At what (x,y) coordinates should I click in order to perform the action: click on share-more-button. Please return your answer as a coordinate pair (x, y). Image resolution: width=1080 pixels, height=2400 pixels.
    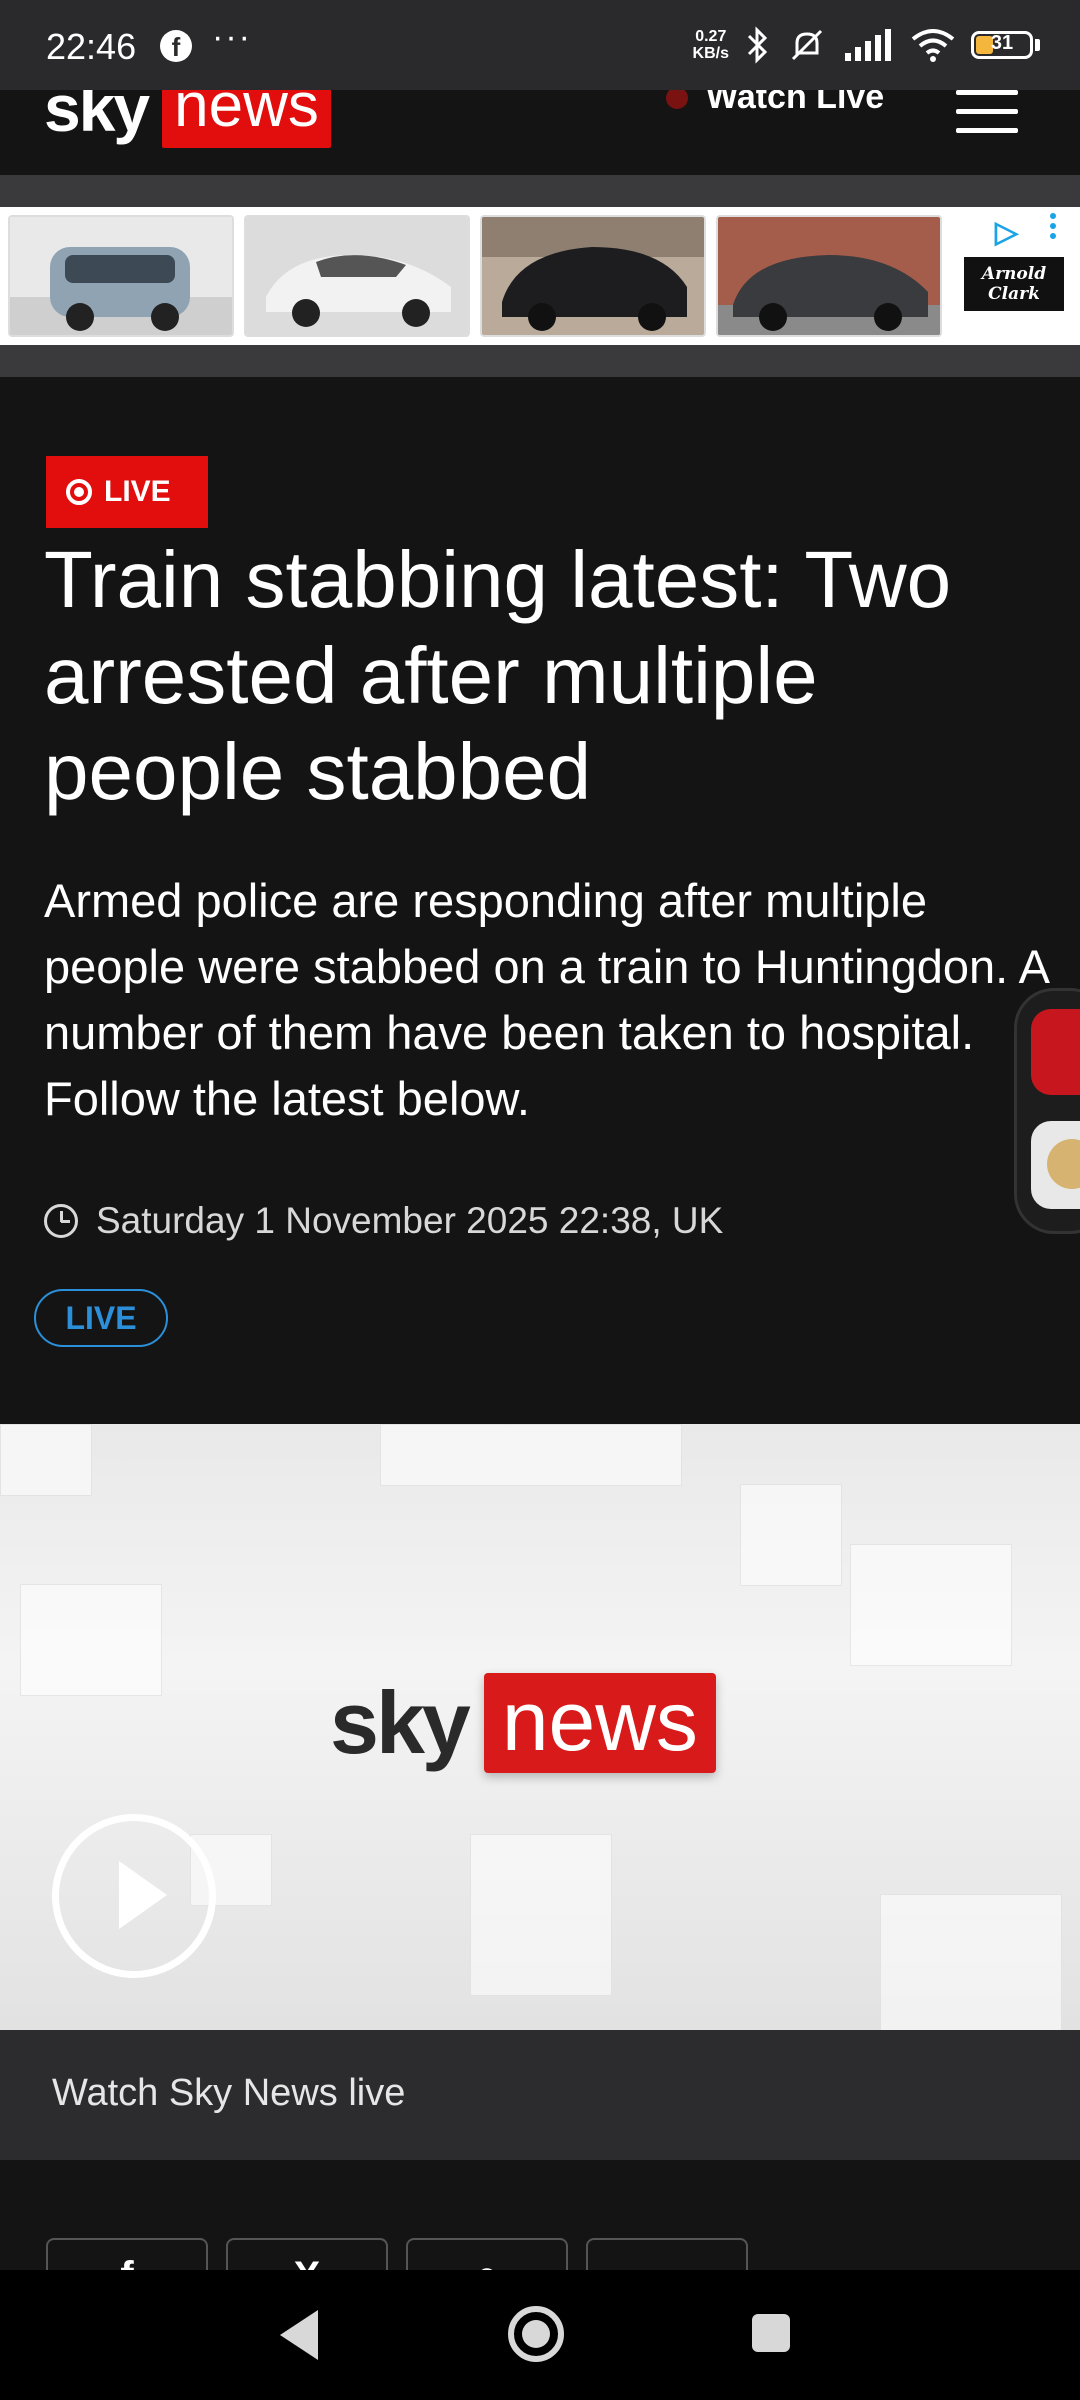
    Looking at the image, I should click on (667, 2254).